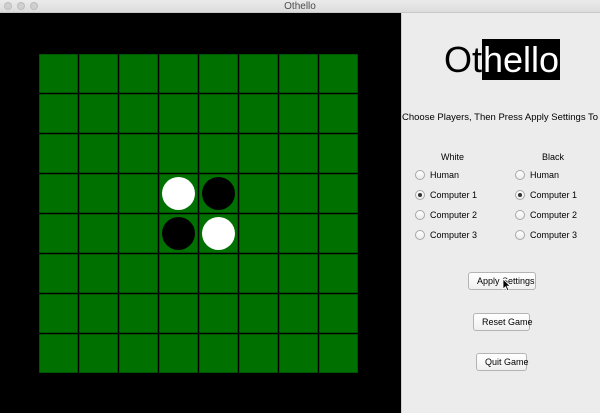 The height and width of the screenshot is (413, 600). Describe the element at coordinates (453, 157) in the screenshot. I see `white-player-heading: White` at that location.